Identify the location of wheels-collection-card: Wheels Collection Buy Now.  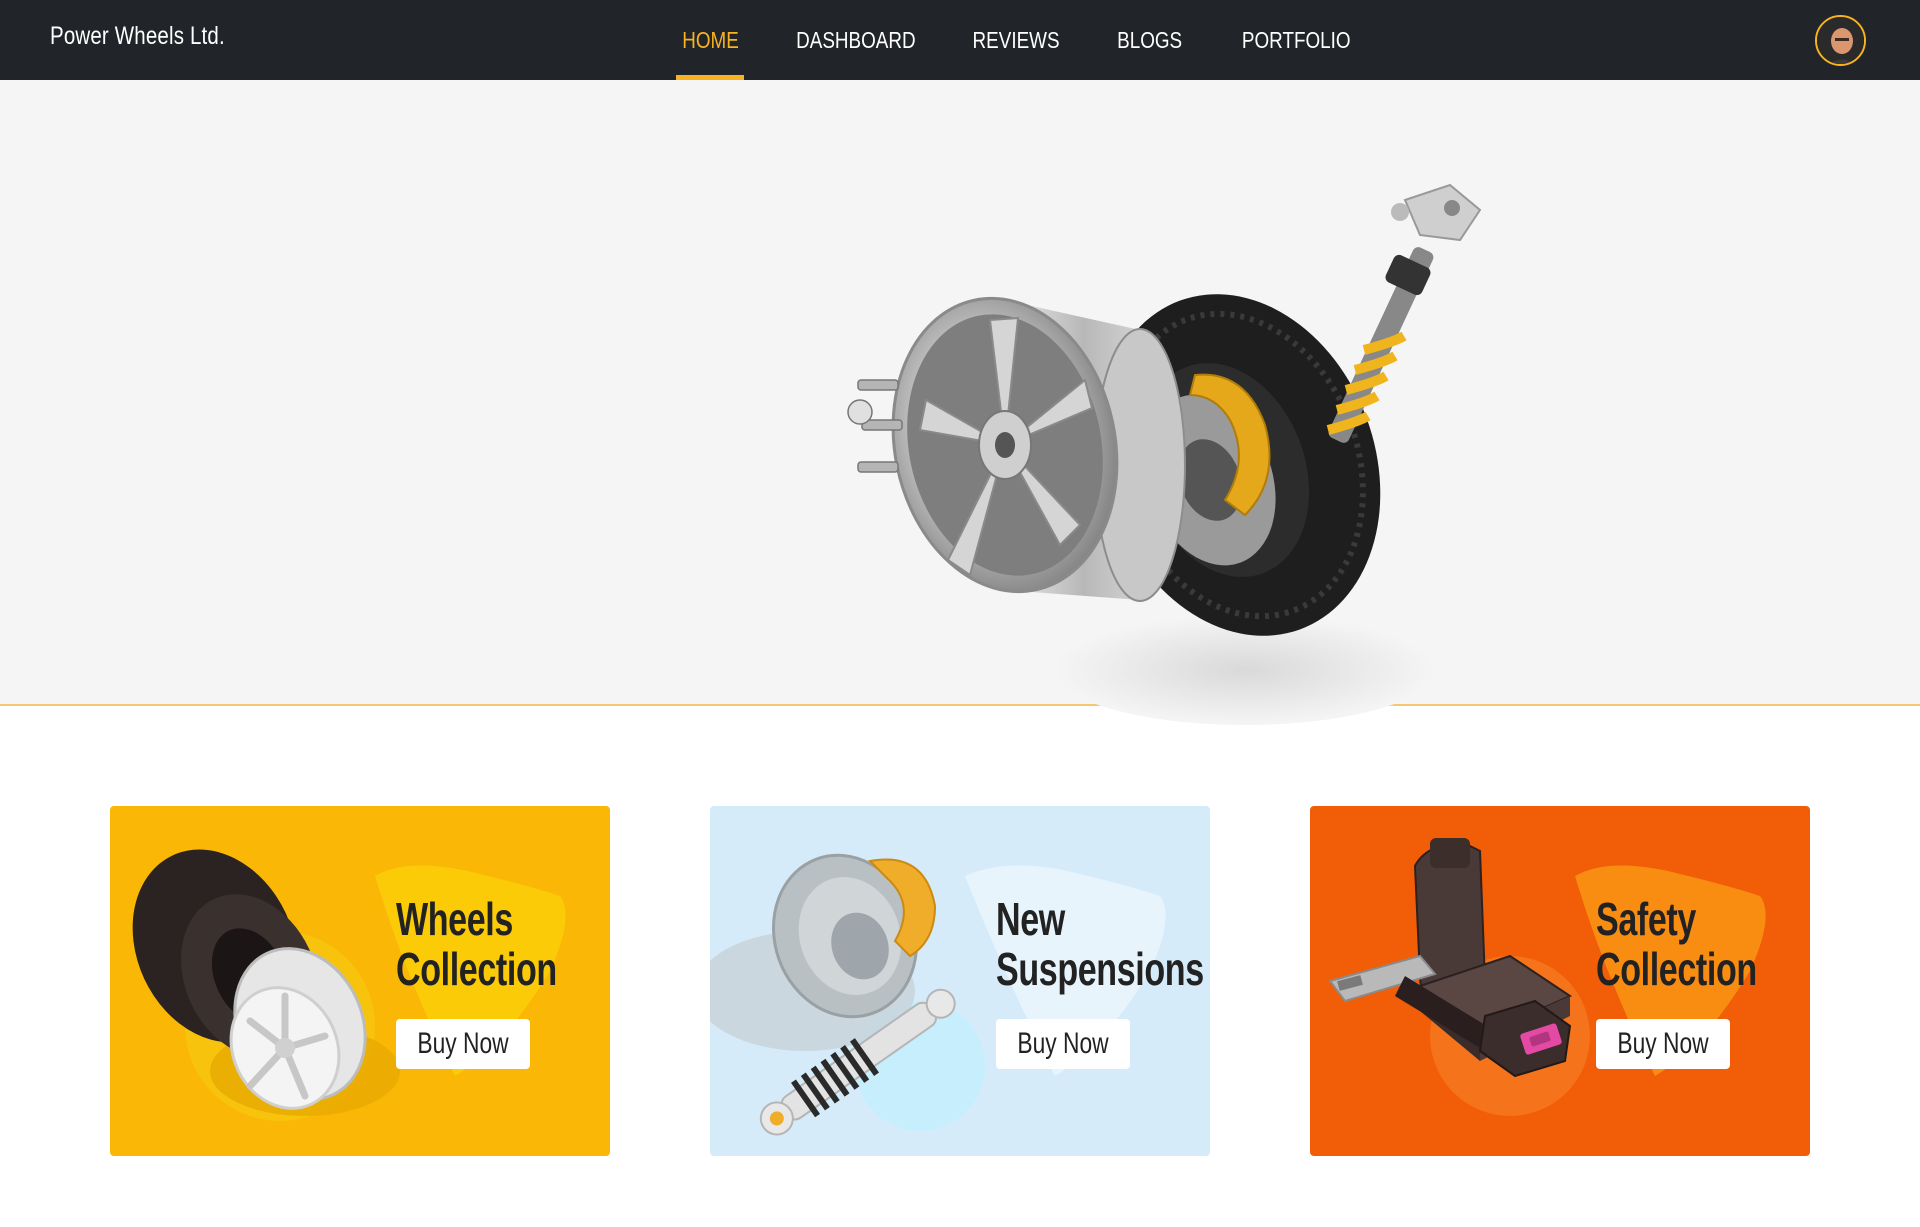
(360, 981).